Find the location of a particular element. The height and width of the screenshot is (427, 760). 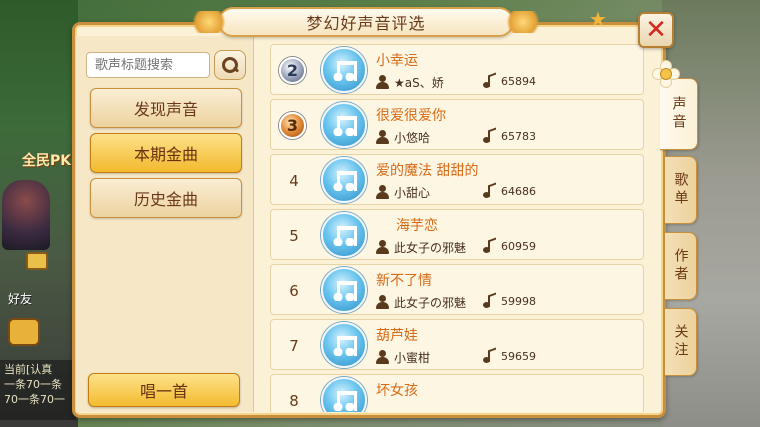

song-score: 64686 is located at coordinates (518, 191).